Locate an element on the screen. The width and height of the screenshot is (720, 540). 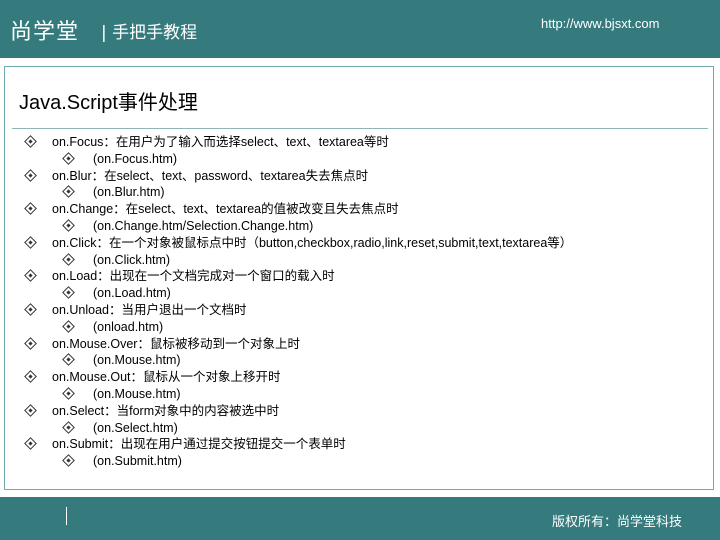
header-bar: 尚学堂 | 手把手教程 http://www.bjsxt.com is located at coordinates (360, 29).